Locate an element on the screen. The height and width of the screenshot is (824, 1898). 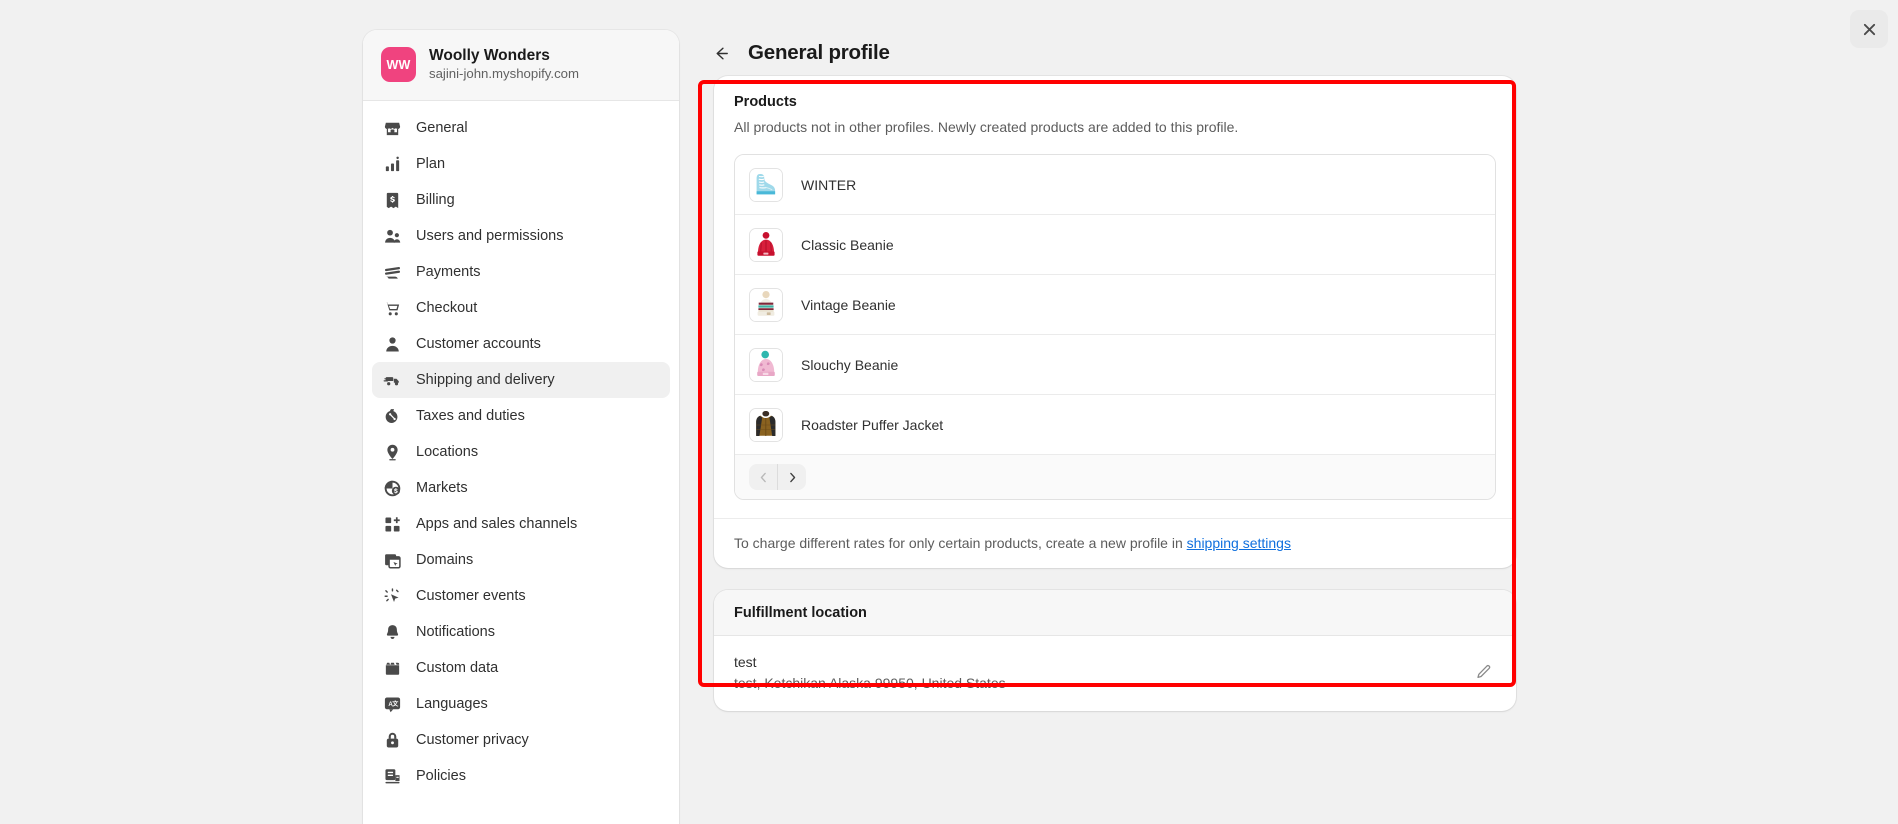
sidebar-item-plan: Plan is located at coordinates (521, 164).